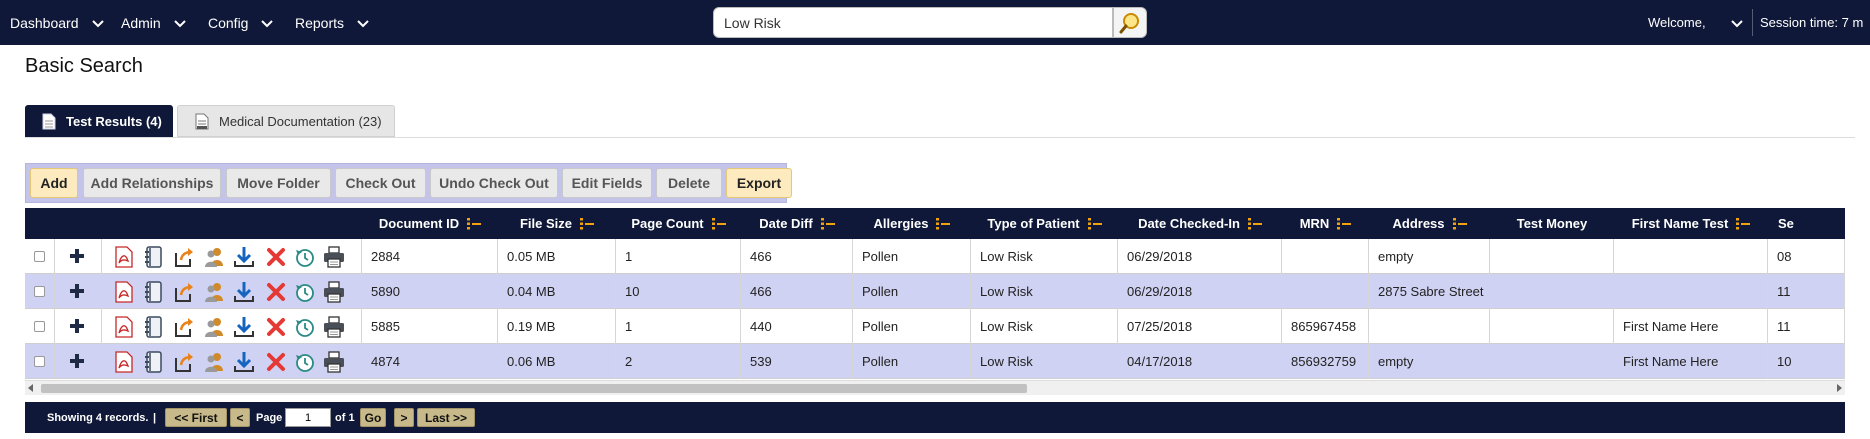 The image size is (1870, 439). Describe the element at coordinates (404, 417) in the screenshot. I see `next-page-button: >` at that location.